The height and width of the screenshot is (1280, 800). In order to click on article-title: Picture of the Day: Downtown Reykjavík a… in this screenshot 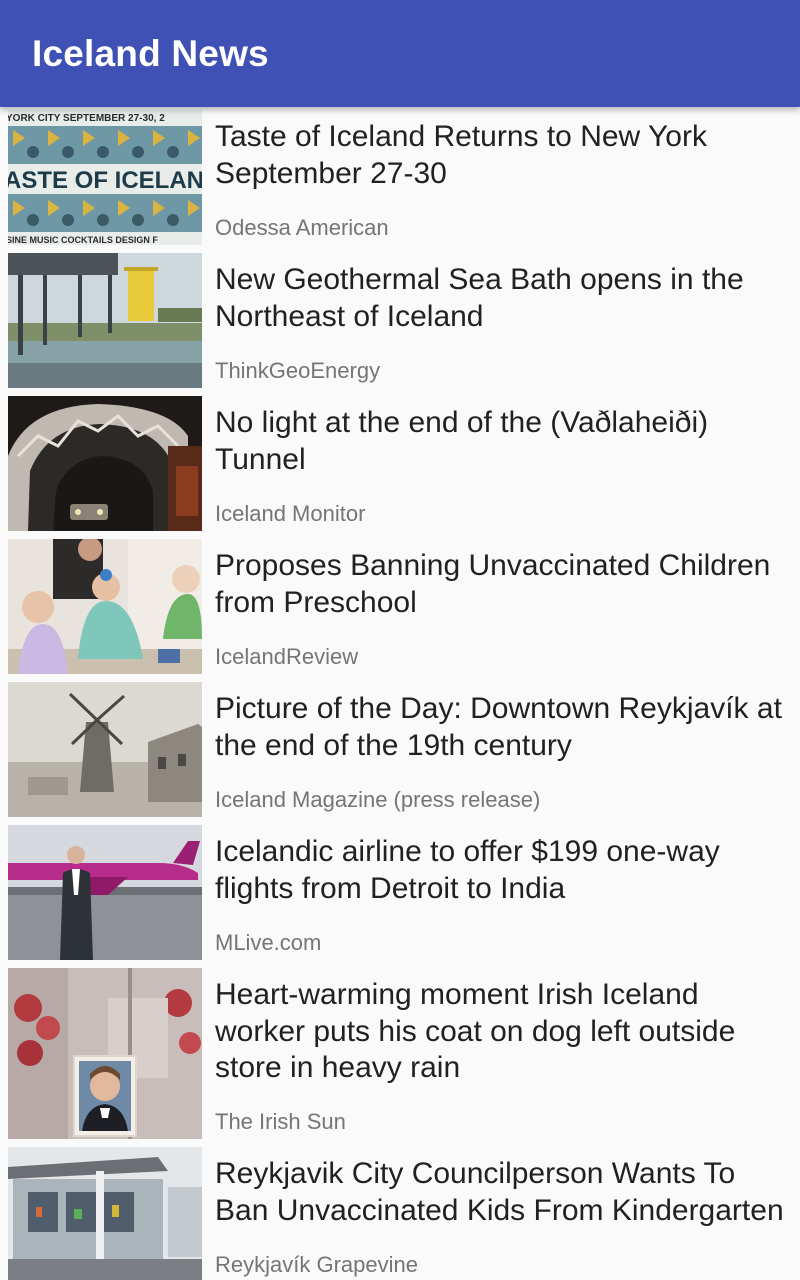, I will do `click(498, 727)`.